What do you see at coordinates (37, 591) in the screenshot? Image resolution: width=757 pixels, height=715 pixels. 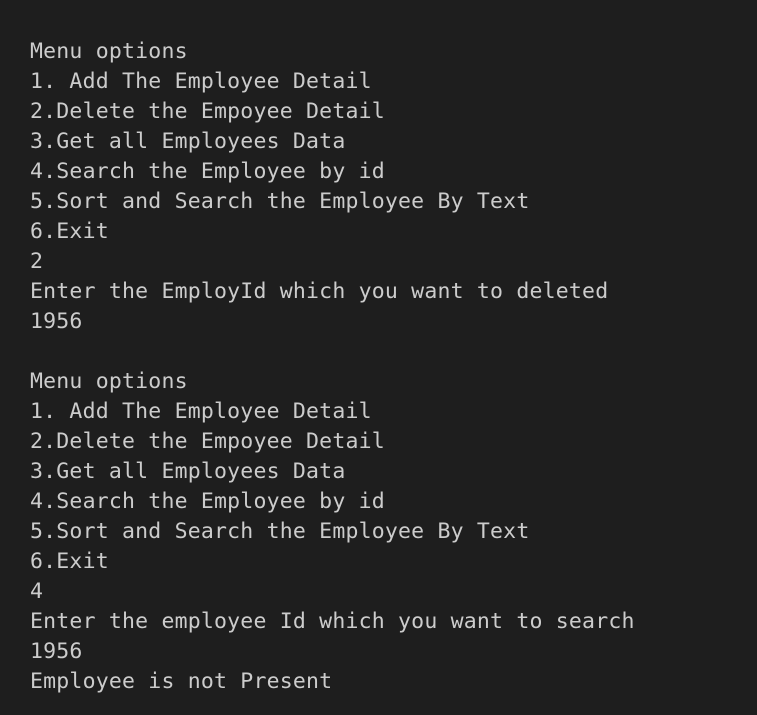 I see `terminal-line: 4` at bounding box center [37, 591].